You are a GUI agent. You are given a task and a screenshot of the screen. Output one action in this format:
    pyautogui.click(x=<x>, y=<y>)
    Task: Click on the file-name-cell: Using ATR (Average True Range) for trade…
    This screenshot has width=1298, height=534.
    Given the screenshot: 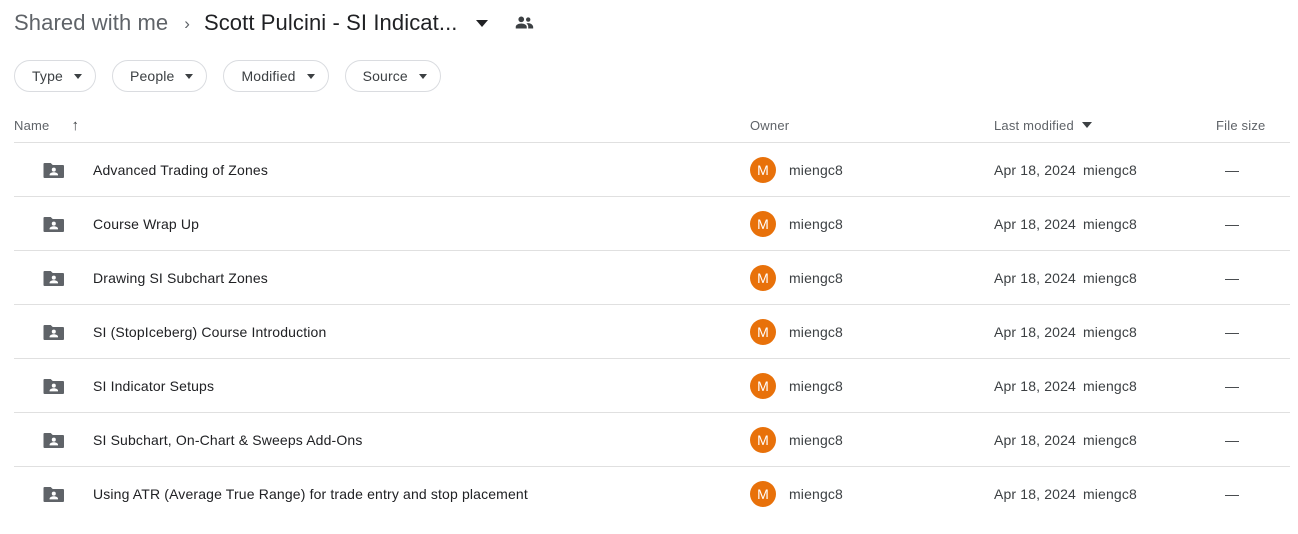 What is the action you would take?
    pyautogui.click(x=382, y=494)
    